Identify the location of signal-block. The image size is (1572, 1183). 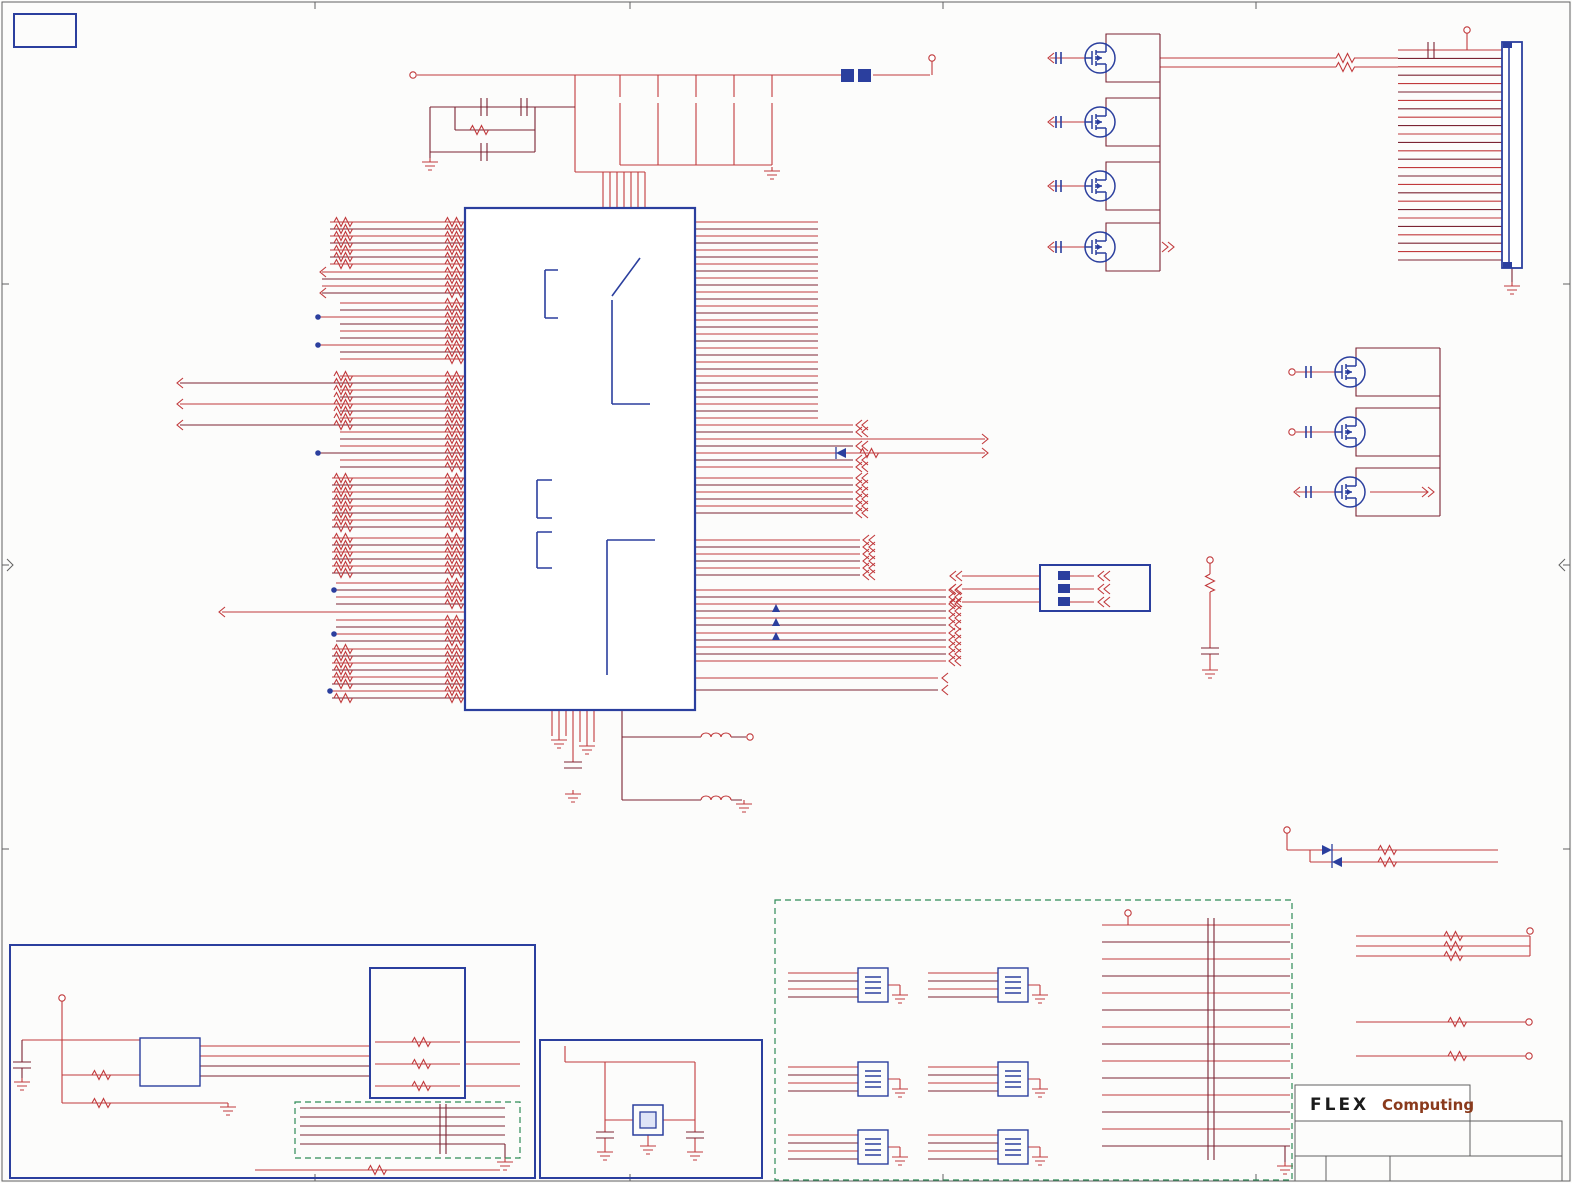
(1095, 588).